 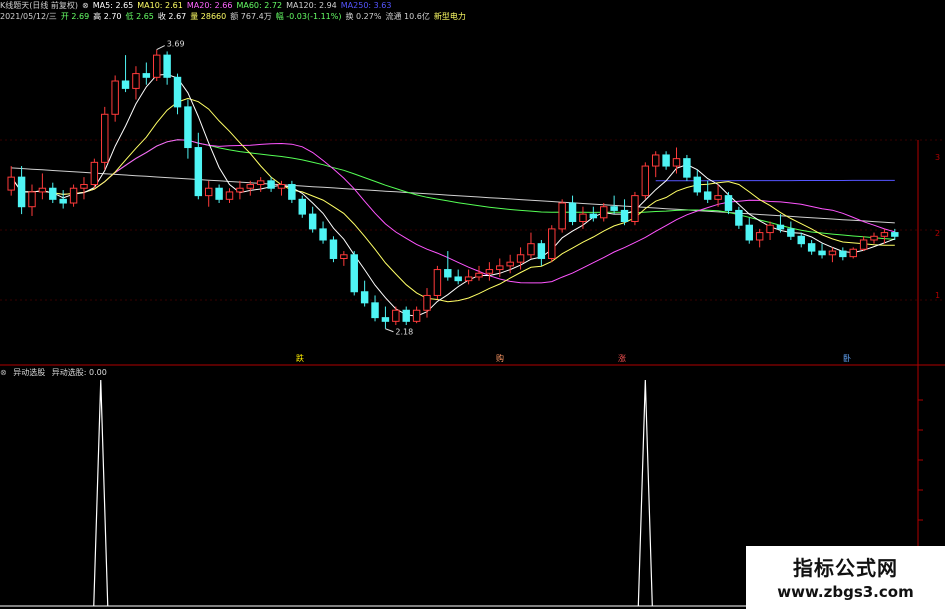 What do you see at coordinates (389, 330) in the screenshot?
I see `low-pointer` at bounding box center [389, 330].